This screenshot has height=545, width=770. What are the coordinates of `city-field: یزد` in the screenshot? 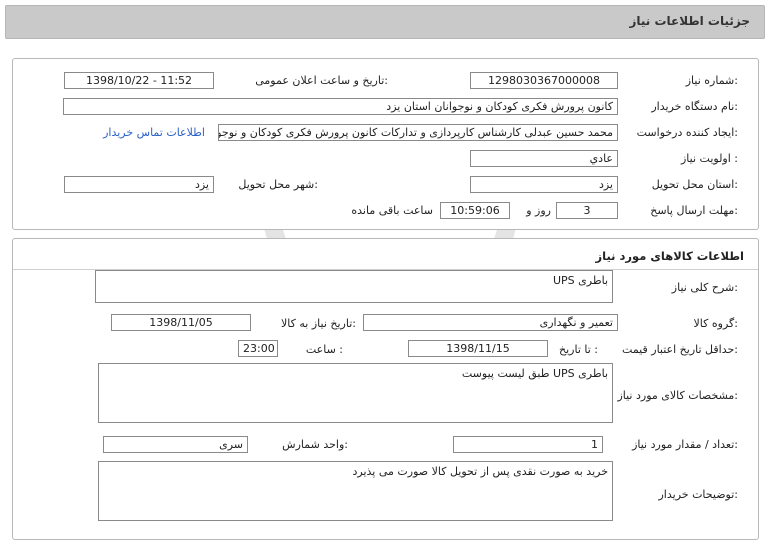 It's located at (139, 184).